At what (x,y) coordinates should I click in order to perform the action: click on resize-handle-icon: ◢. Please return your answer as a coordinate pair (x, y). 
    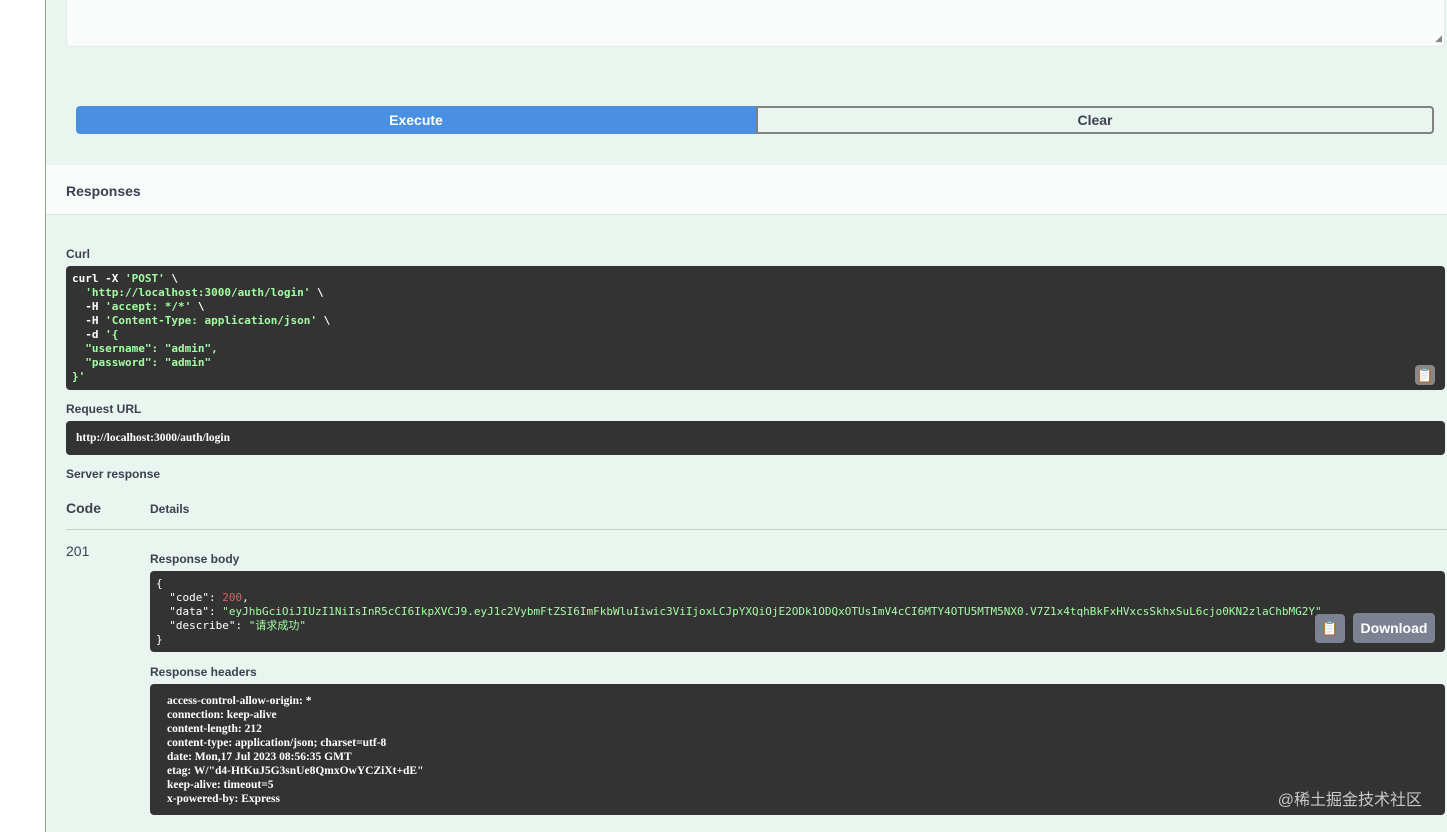
    Looking at the image, I should click on (1438, 38).